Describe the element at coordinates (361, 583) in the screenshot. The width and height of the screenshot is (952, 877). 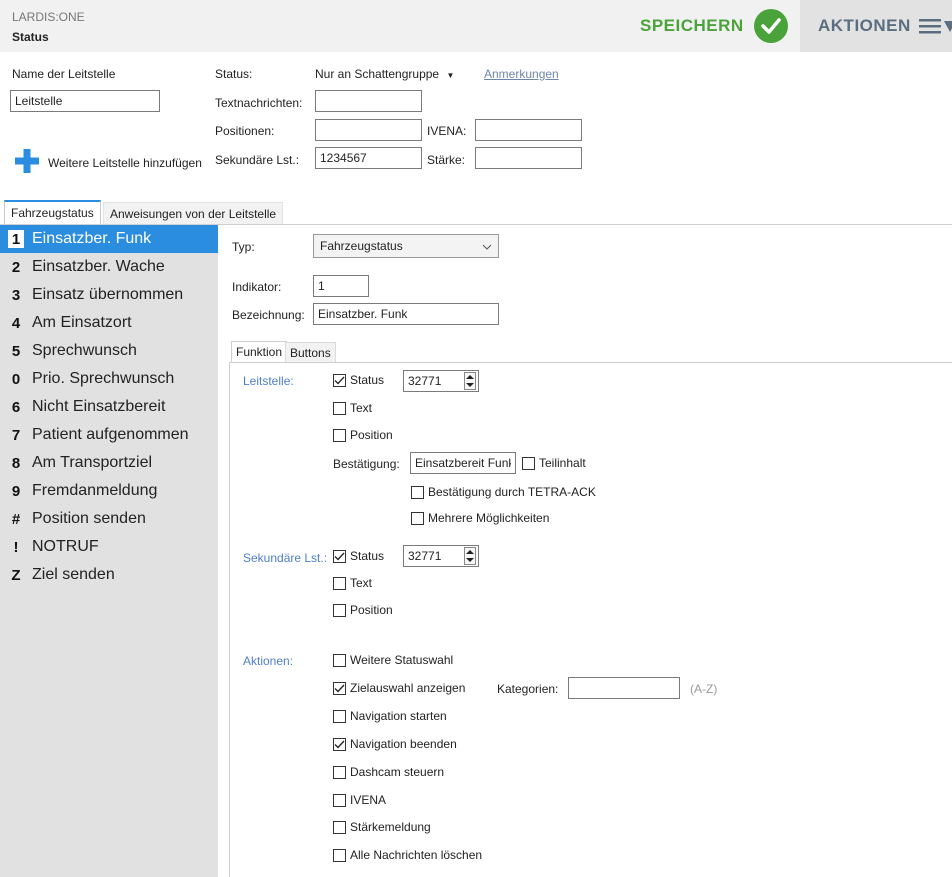
I see `checkbox-label: Text` at that location.